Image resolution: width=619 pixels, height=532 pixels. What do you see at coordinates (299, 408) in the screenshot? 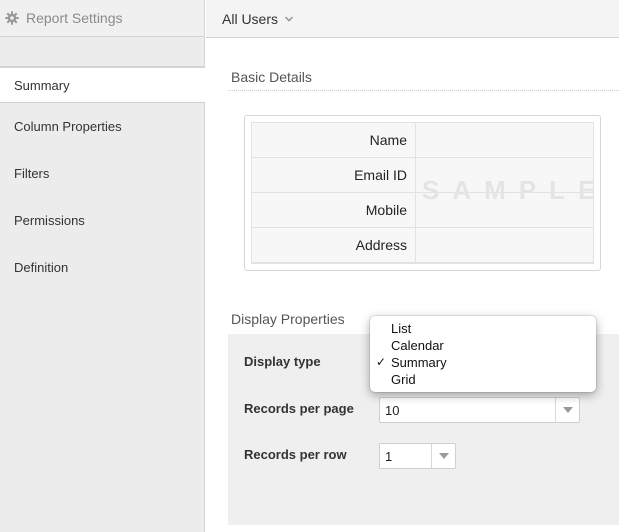
I see `records-per-page-label: Records per page` at bounding box center [299, 408].